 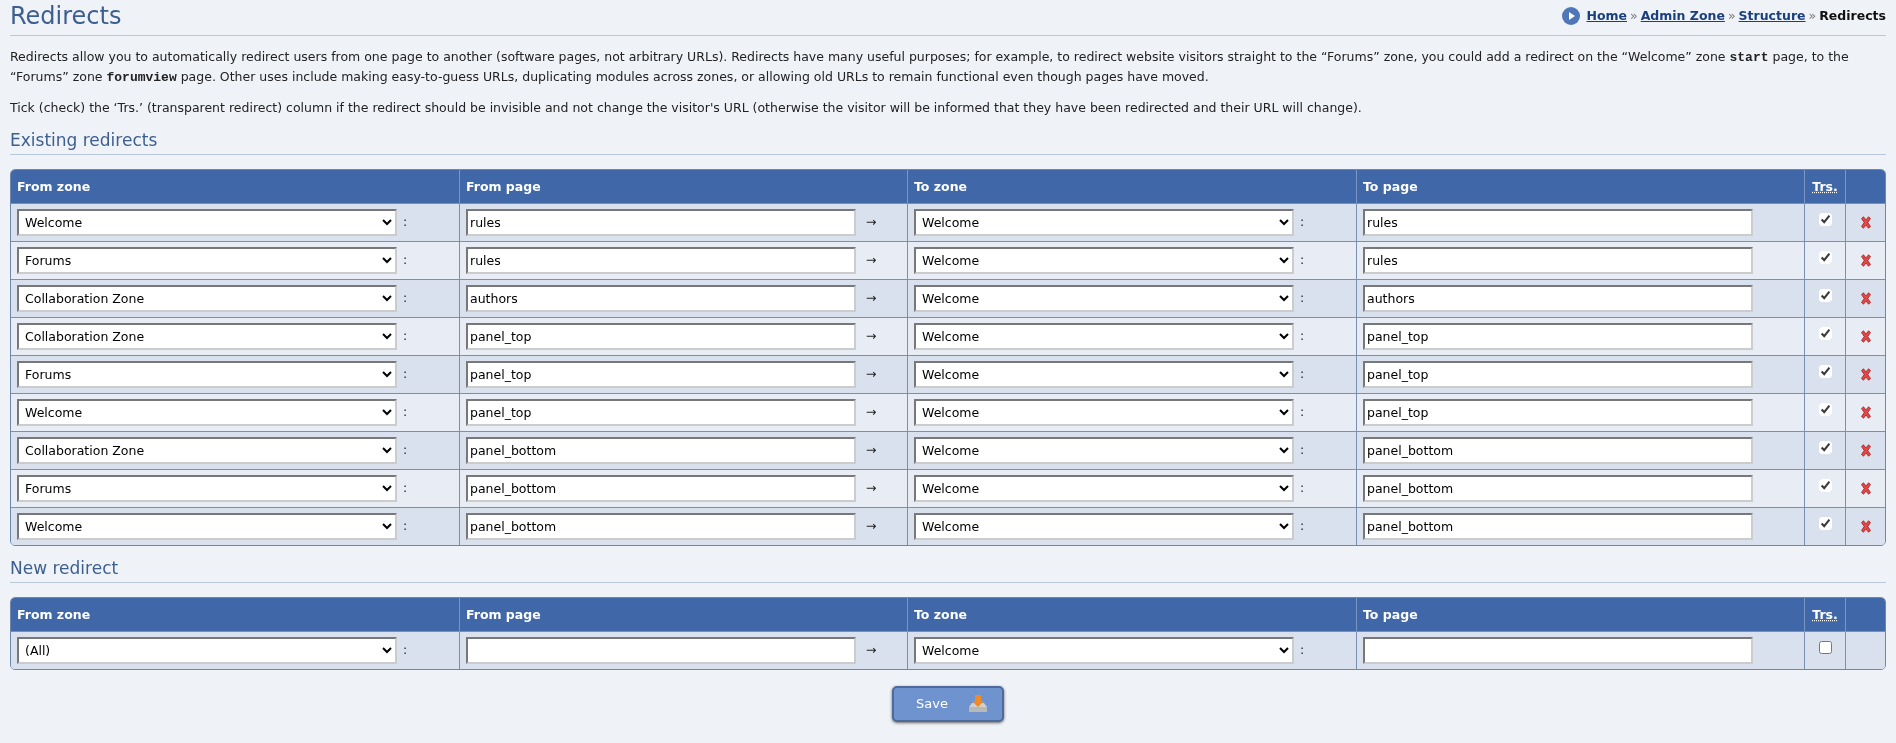 What do you see at coordinates (977, 703) in the screenshot?
I see `download-tray-icon` at bounding box center [977, 703].